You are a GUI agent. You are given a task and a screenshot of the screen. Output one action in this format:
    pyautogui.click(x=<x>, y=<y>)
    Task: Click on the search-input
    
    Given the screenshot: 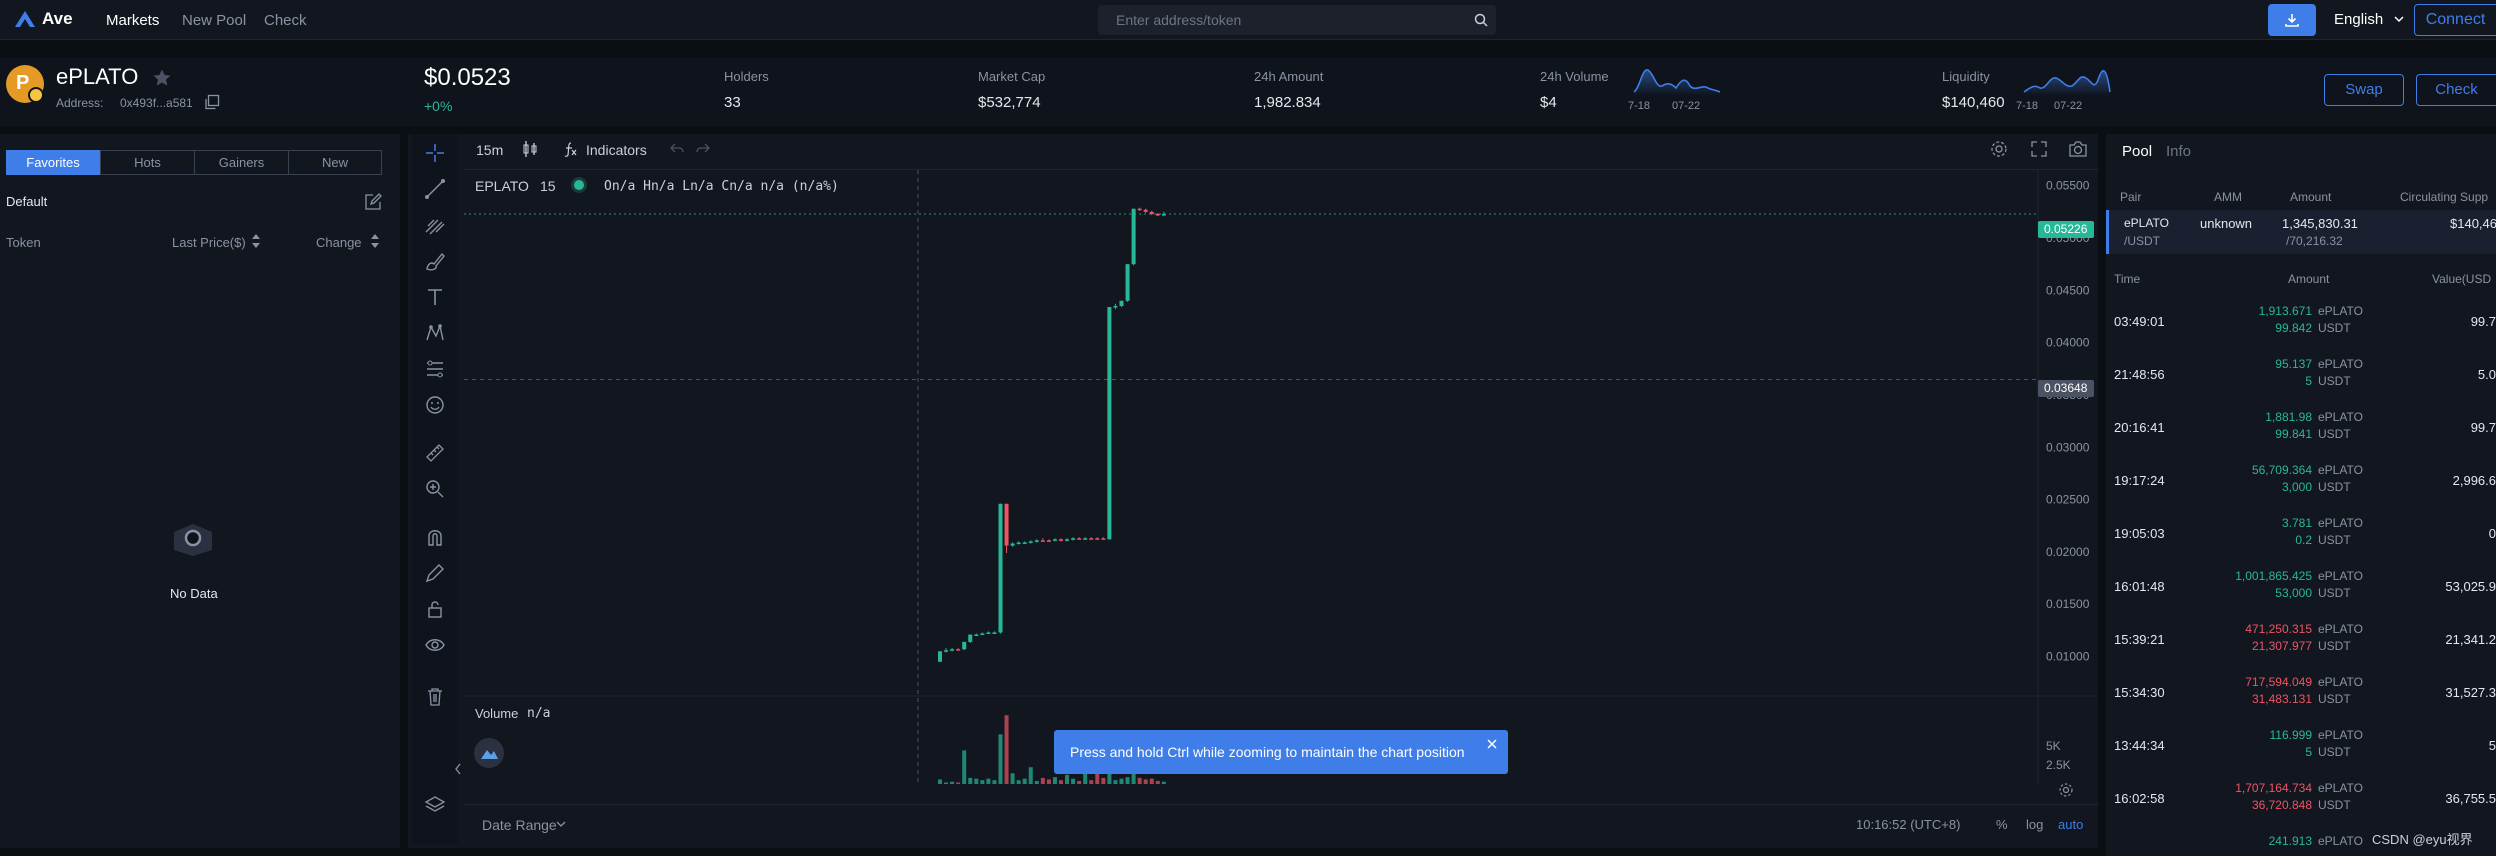 What is the action you would take?
    pyautogui.click(x=1281, y=20)
    